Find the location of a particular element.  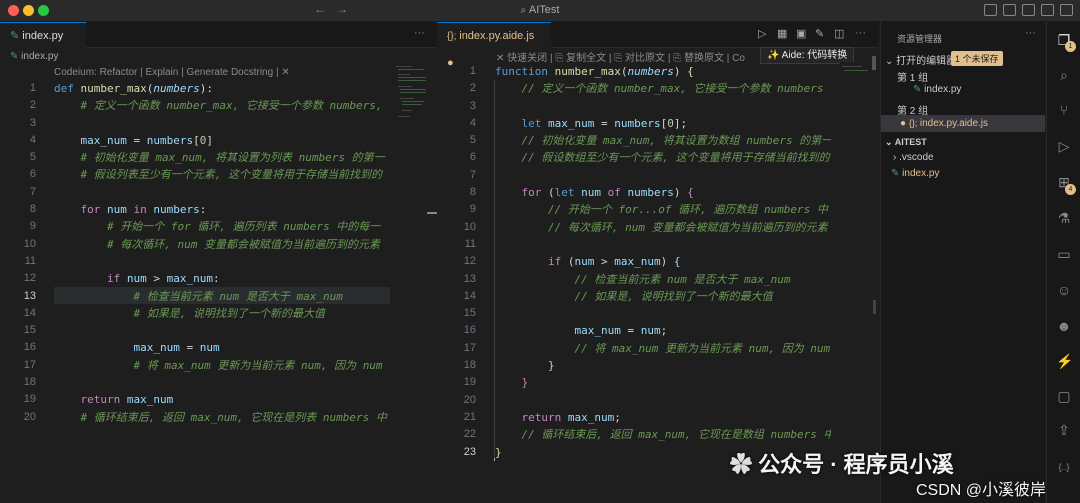

lightning-icon: ⚡ is located at coordinates (1064, 361).